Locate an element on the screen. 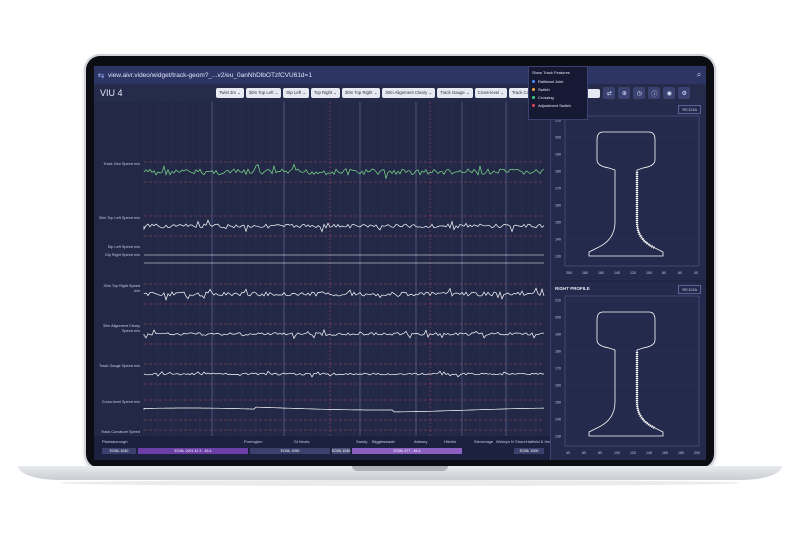  channel-chip: 30m Top Left ⌄ is located at coordinates (263, 93).